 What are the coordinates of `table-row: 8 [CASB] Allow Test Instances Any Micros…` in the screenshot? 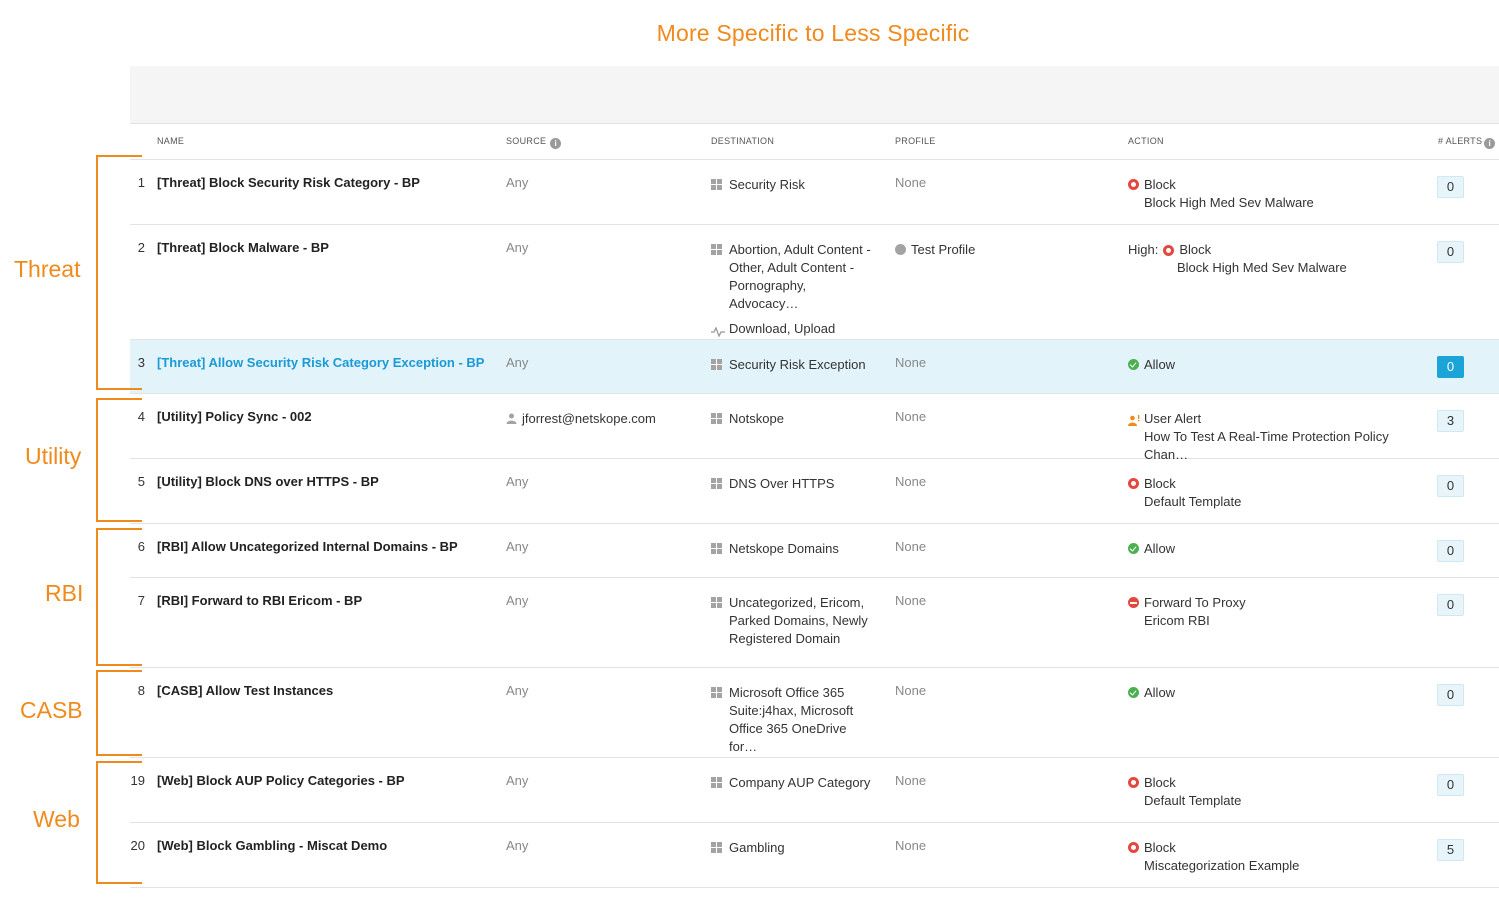 It's located at (814, 713).